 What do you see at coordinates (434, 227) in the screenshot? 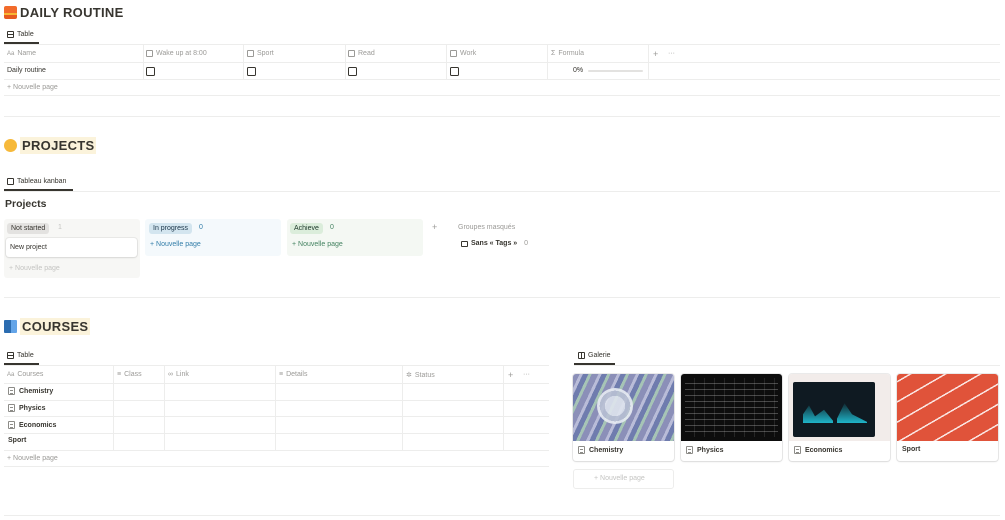
I see `add-group-button: +` at bounding box center [434, 227].